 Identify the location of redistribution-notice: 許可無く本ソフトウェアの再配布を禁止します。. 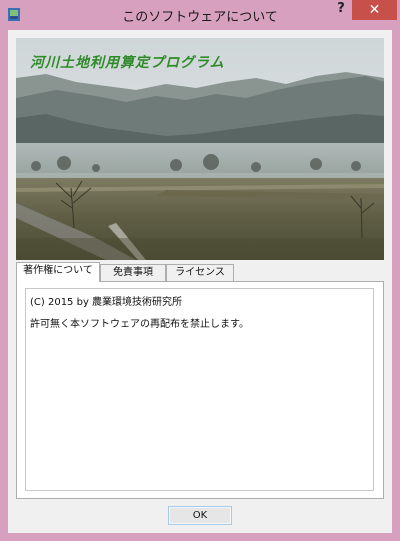
(139, 324).